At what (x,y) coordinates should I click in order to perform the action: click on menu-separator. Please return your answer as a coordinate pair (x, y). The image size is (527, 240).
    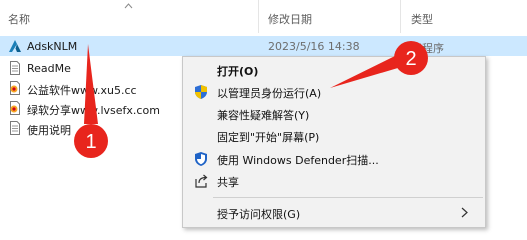
    Looking at the image, I should click on (348, 197).